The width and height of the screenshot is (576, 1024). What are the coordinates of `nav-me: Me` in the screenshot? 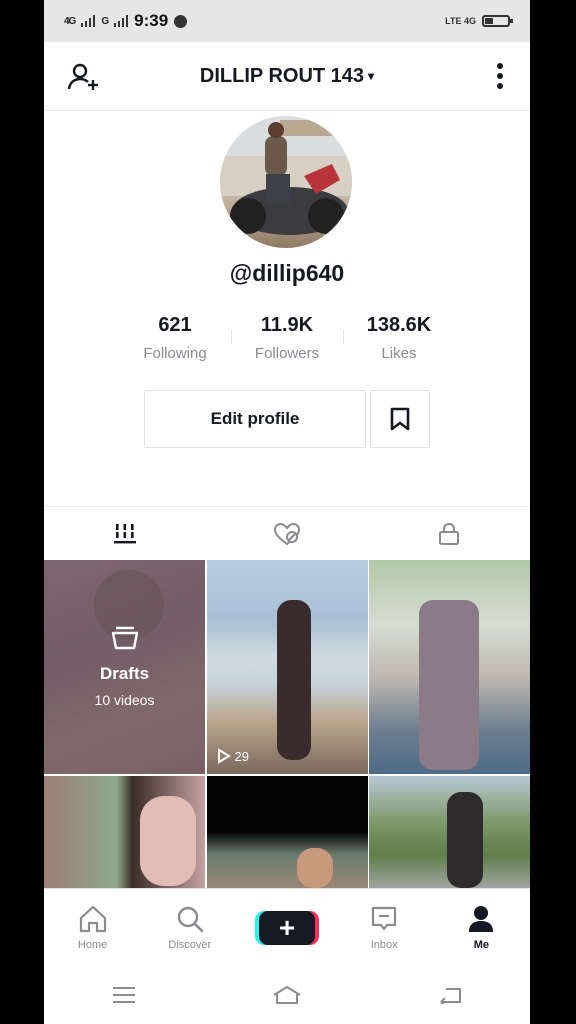 It's located at (481, 928).